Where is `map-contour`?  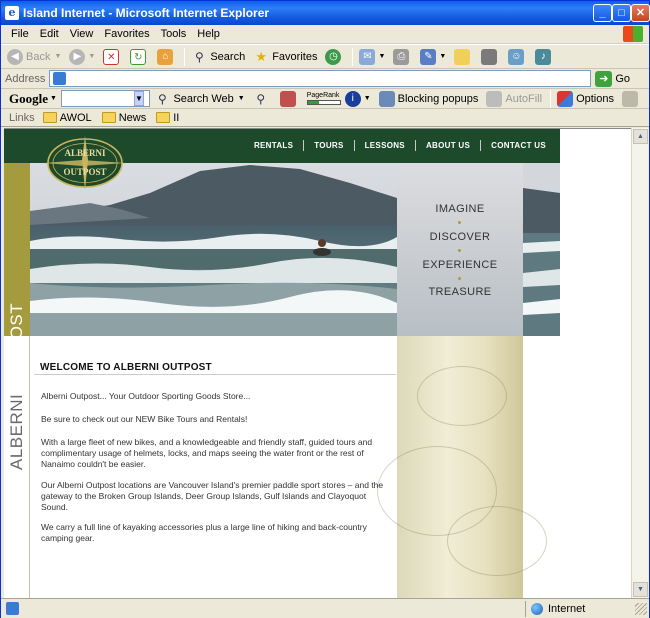 map-contour is located at coordinates (462, 396).